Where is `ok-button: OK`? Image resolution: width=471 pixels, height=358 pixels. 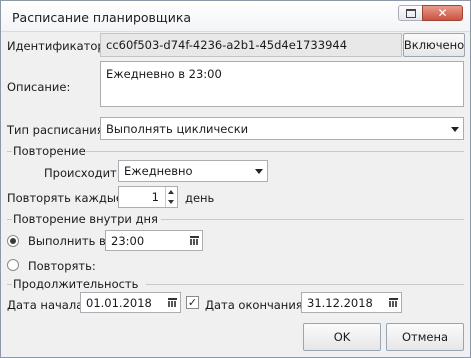 ok-button: OK is located at coordinates (342, 337).